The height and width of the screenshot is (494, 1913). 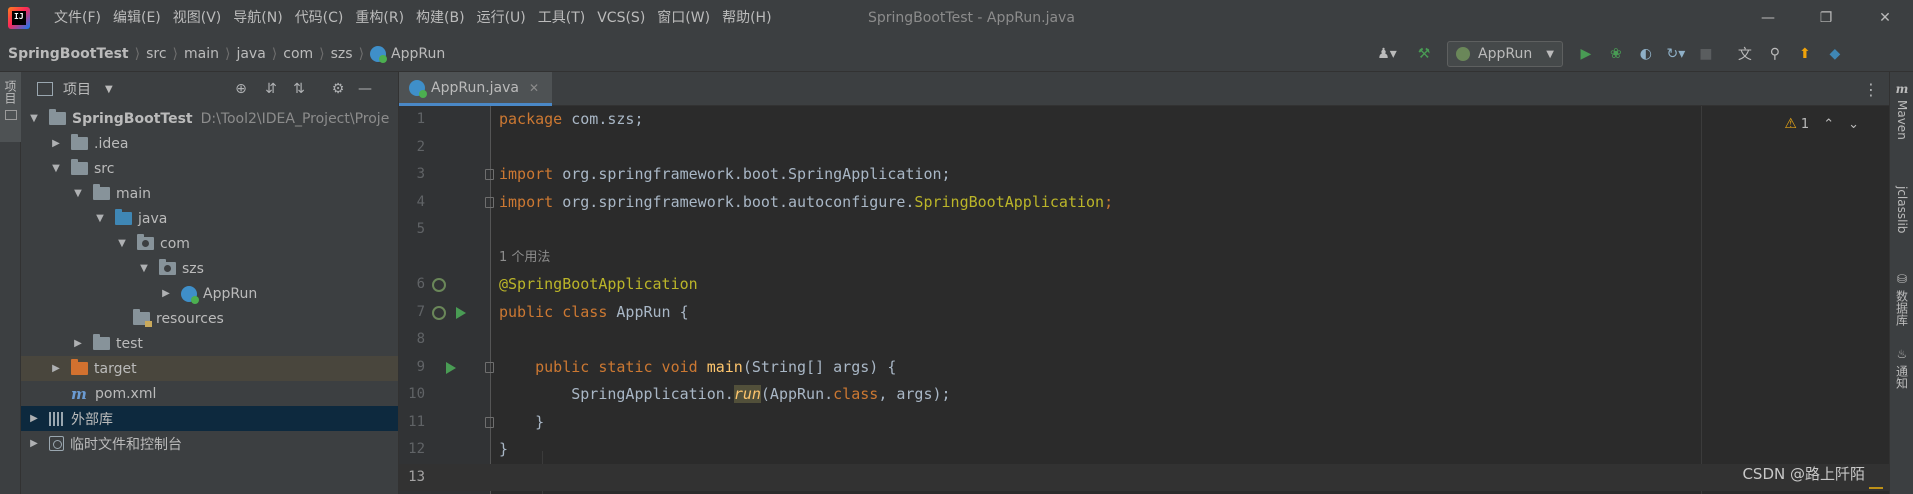 What do you see at coordinates (1826, 18) in the screenshot?
I see `restore-icon: ❐` at bounding box center [1826, 18].